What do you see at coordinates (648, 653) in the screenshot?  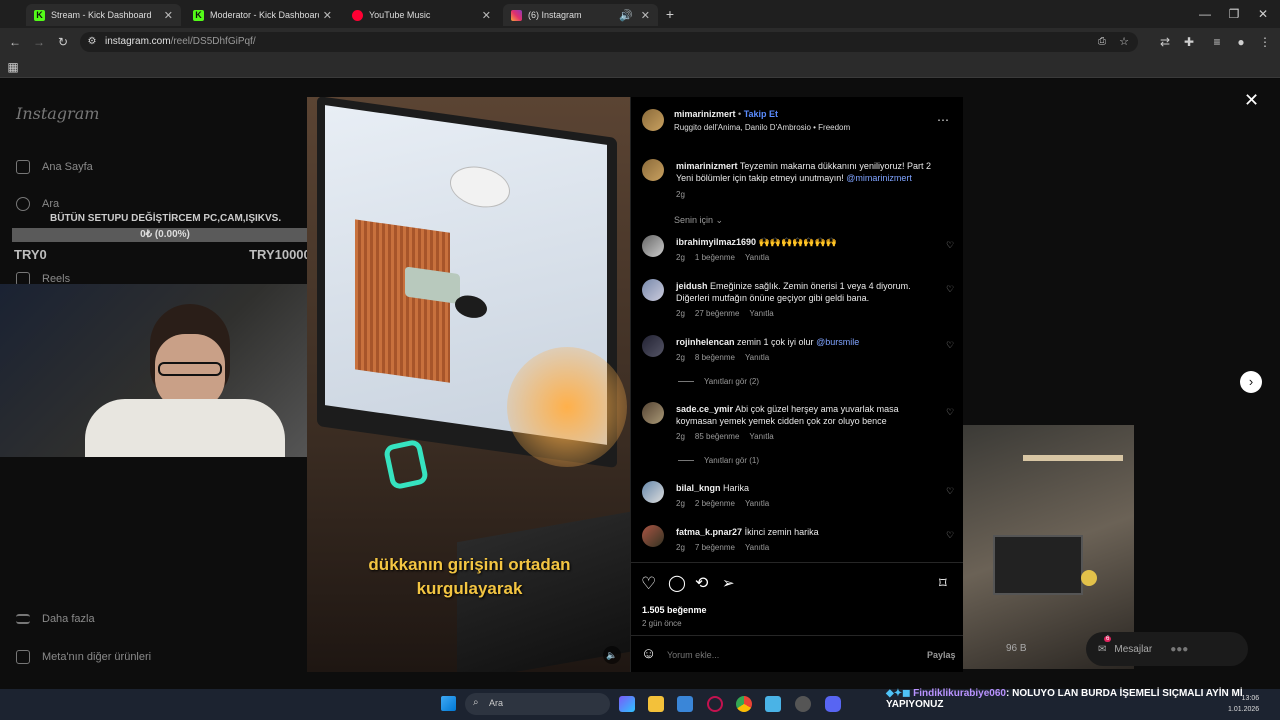 I see `emoji-icon: ☺` at bounding box center [648, 653].